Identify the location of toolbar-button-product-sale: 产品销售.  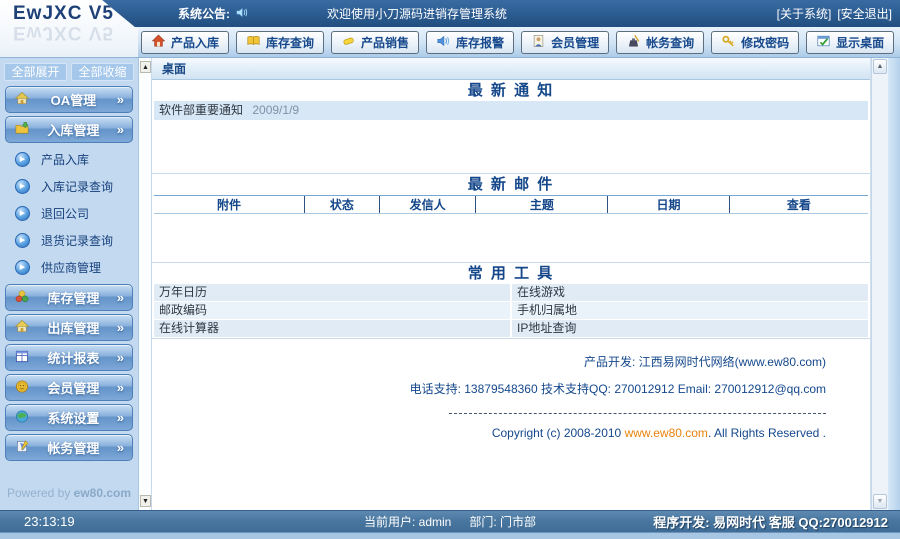
(375, 42).